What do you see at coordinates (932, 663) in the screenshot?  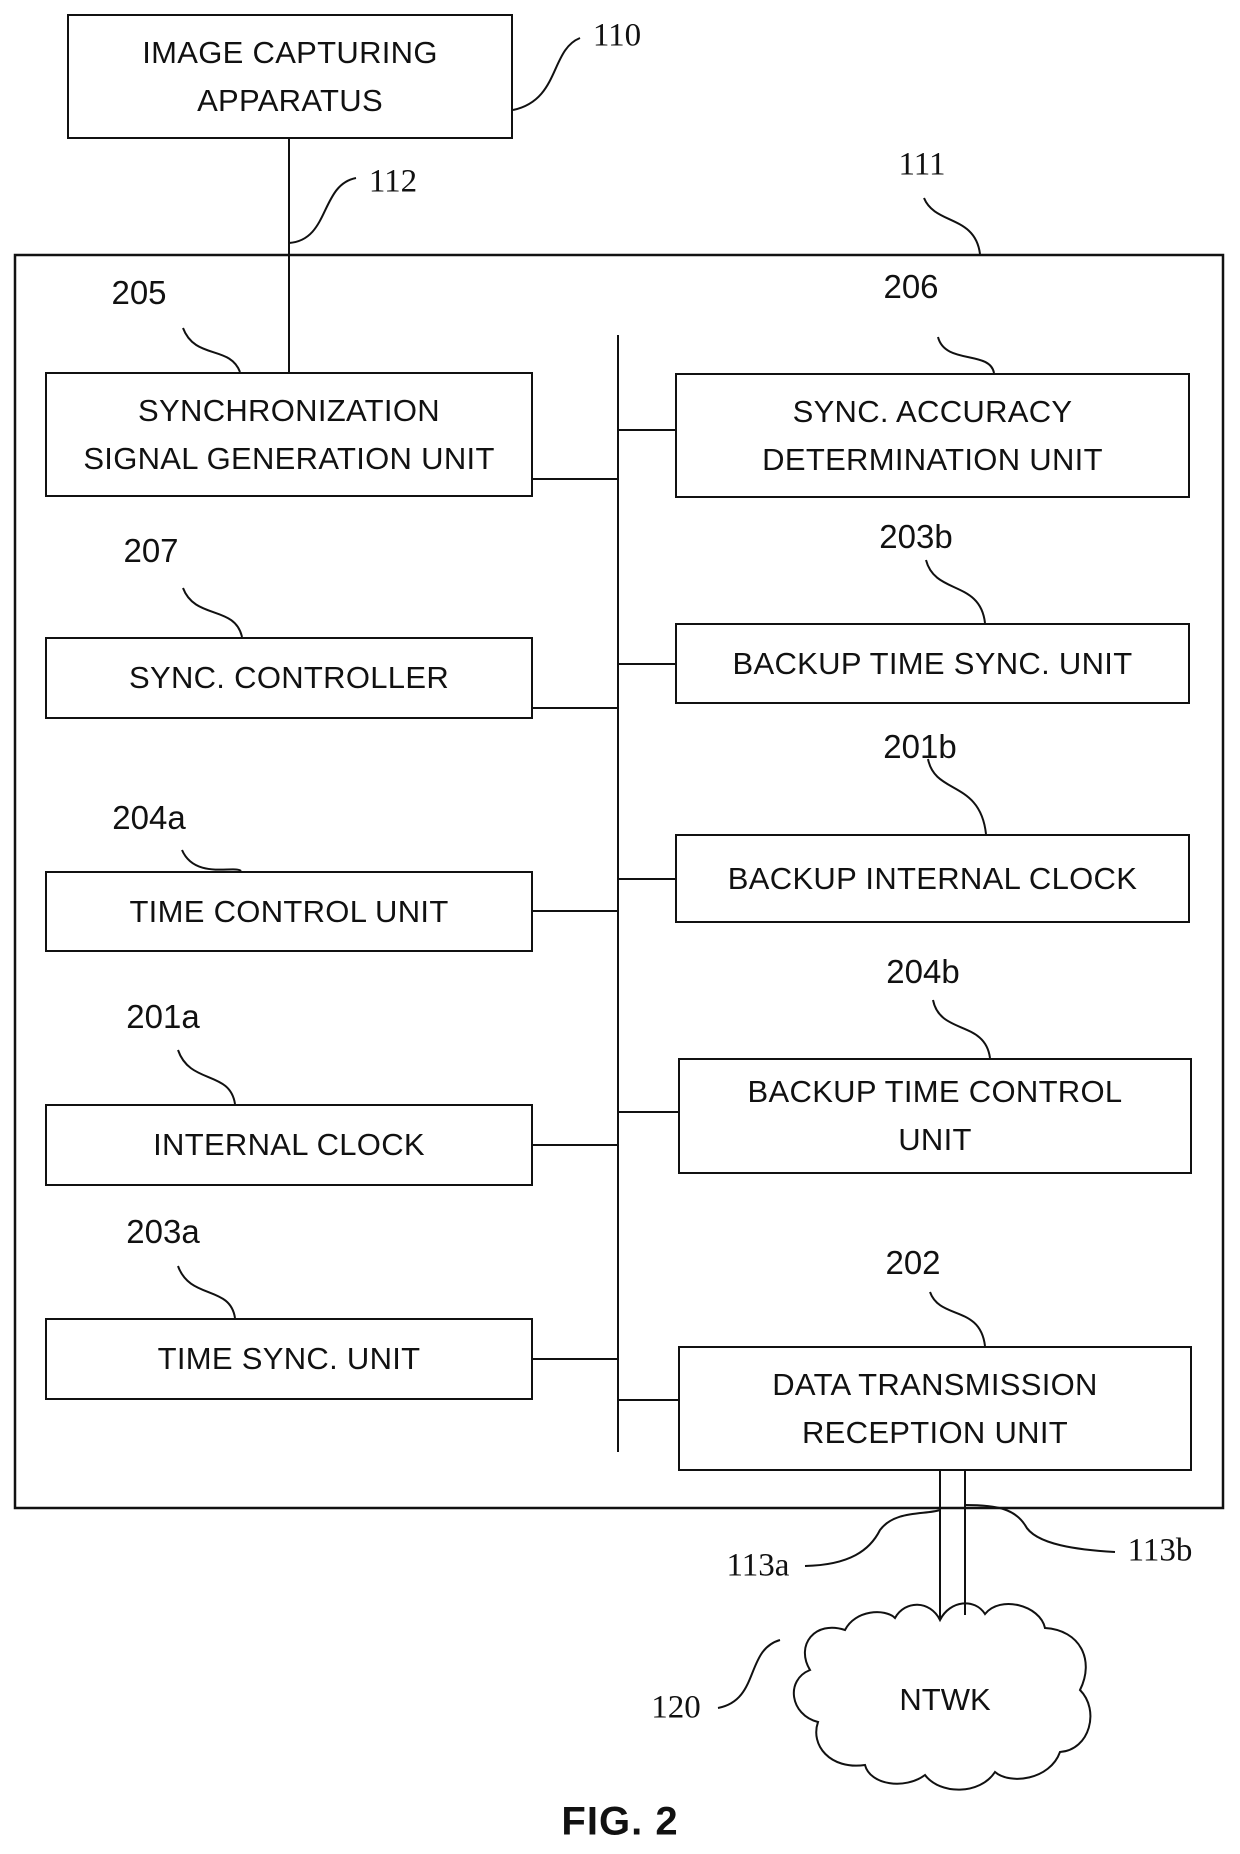 I see `backup-time-sync-unit: BACKUP TIME SYNC. UNIT` at bounding box center [932, 663].